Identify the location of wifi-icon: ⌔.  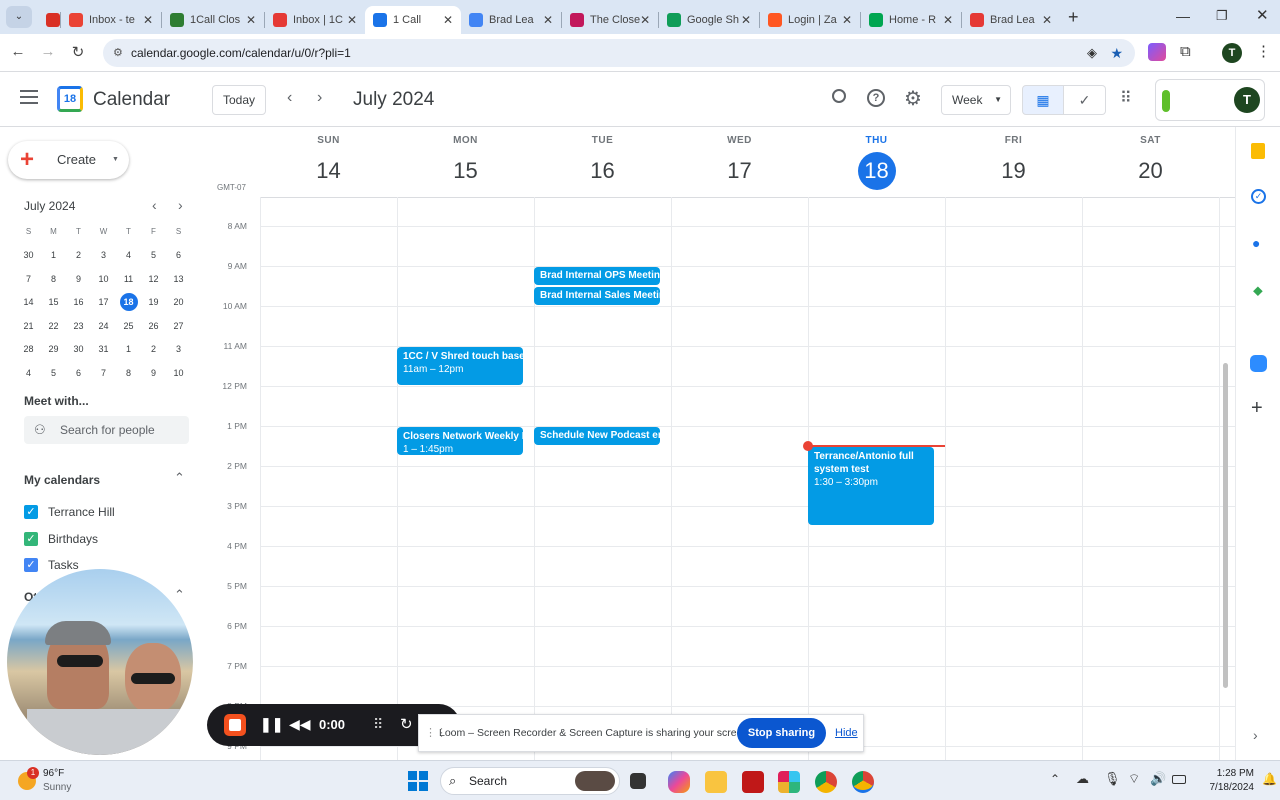
(1134, 779).